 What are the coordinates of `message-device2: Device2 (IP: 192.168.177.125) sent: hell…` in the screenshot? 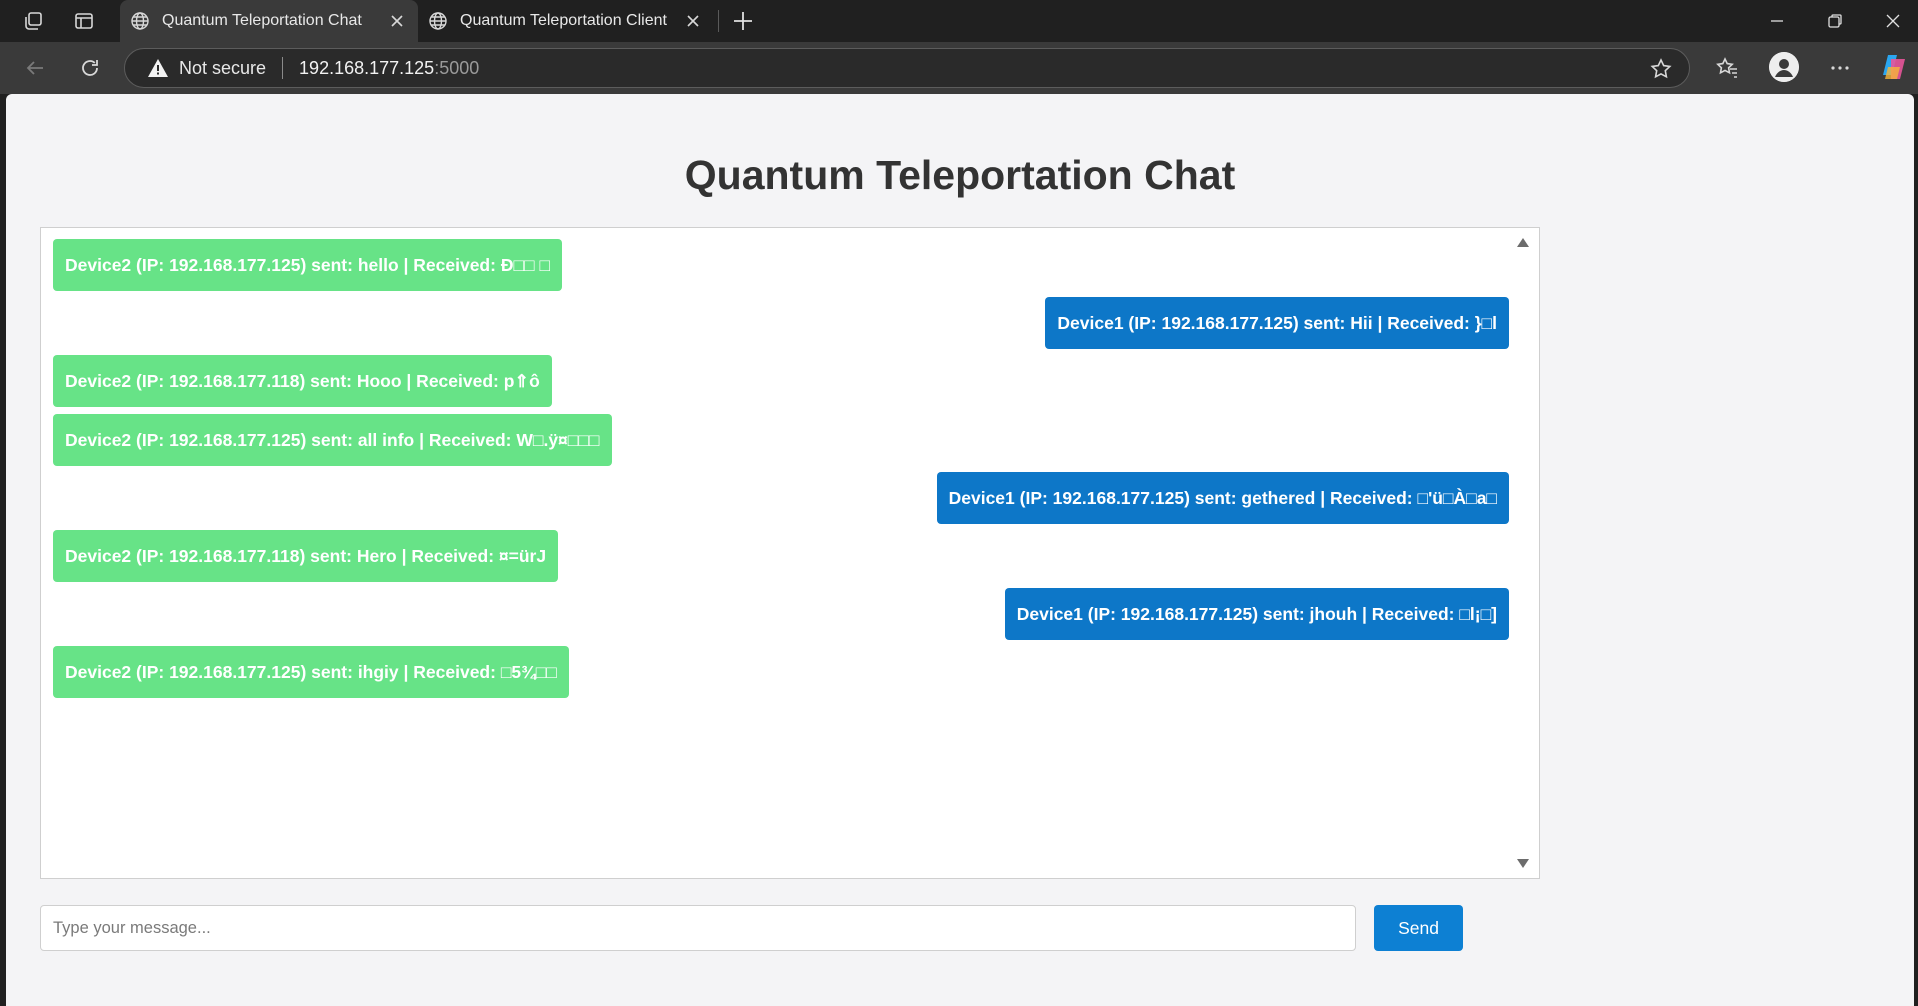 It's located at (308, 265).